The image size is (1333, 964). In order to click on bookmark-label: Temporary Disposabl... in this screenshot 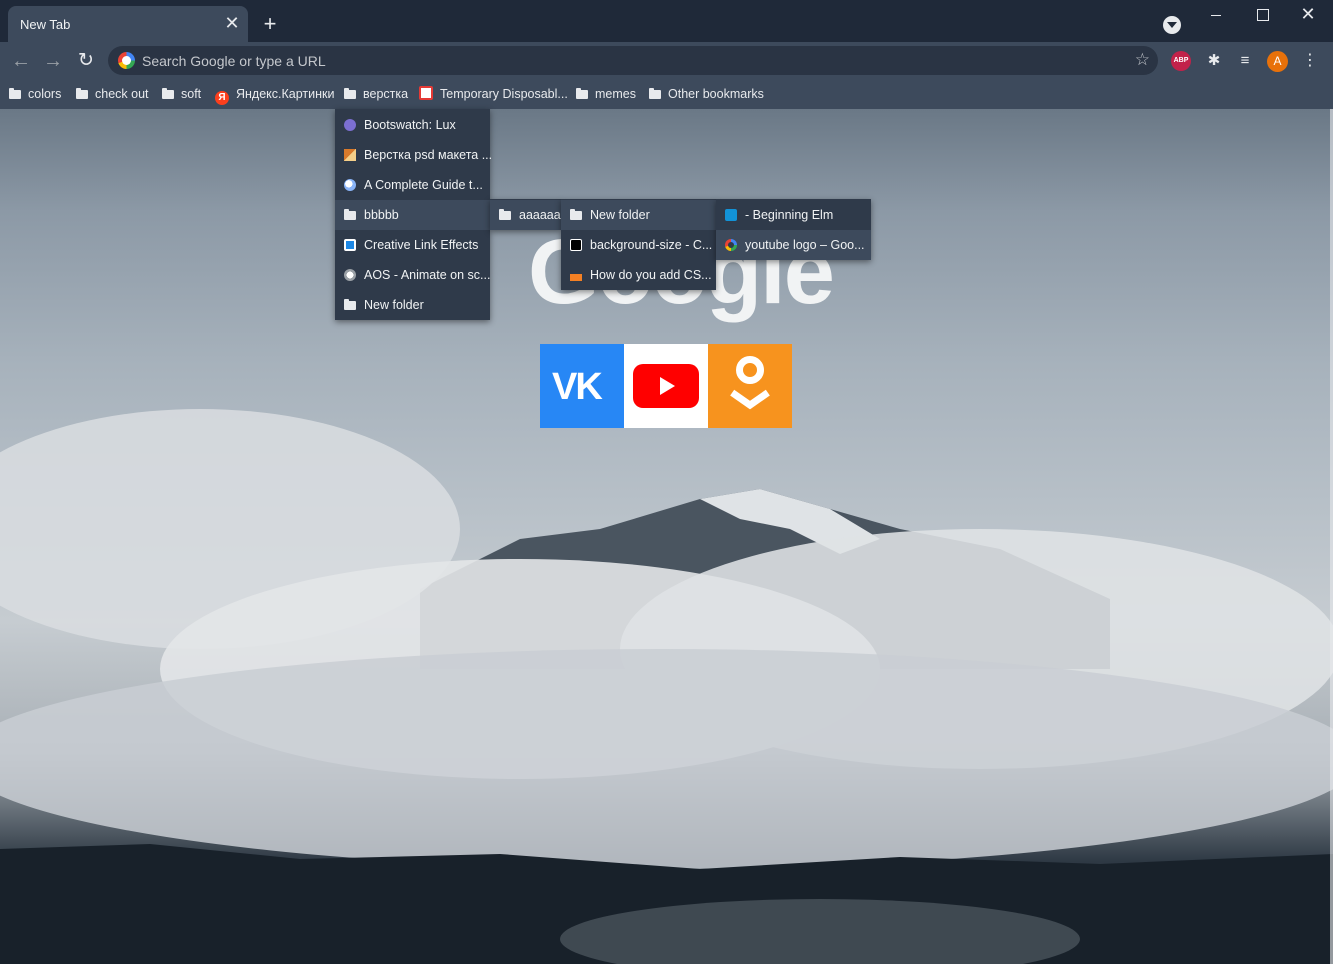, I will do `click(504, 94)`.